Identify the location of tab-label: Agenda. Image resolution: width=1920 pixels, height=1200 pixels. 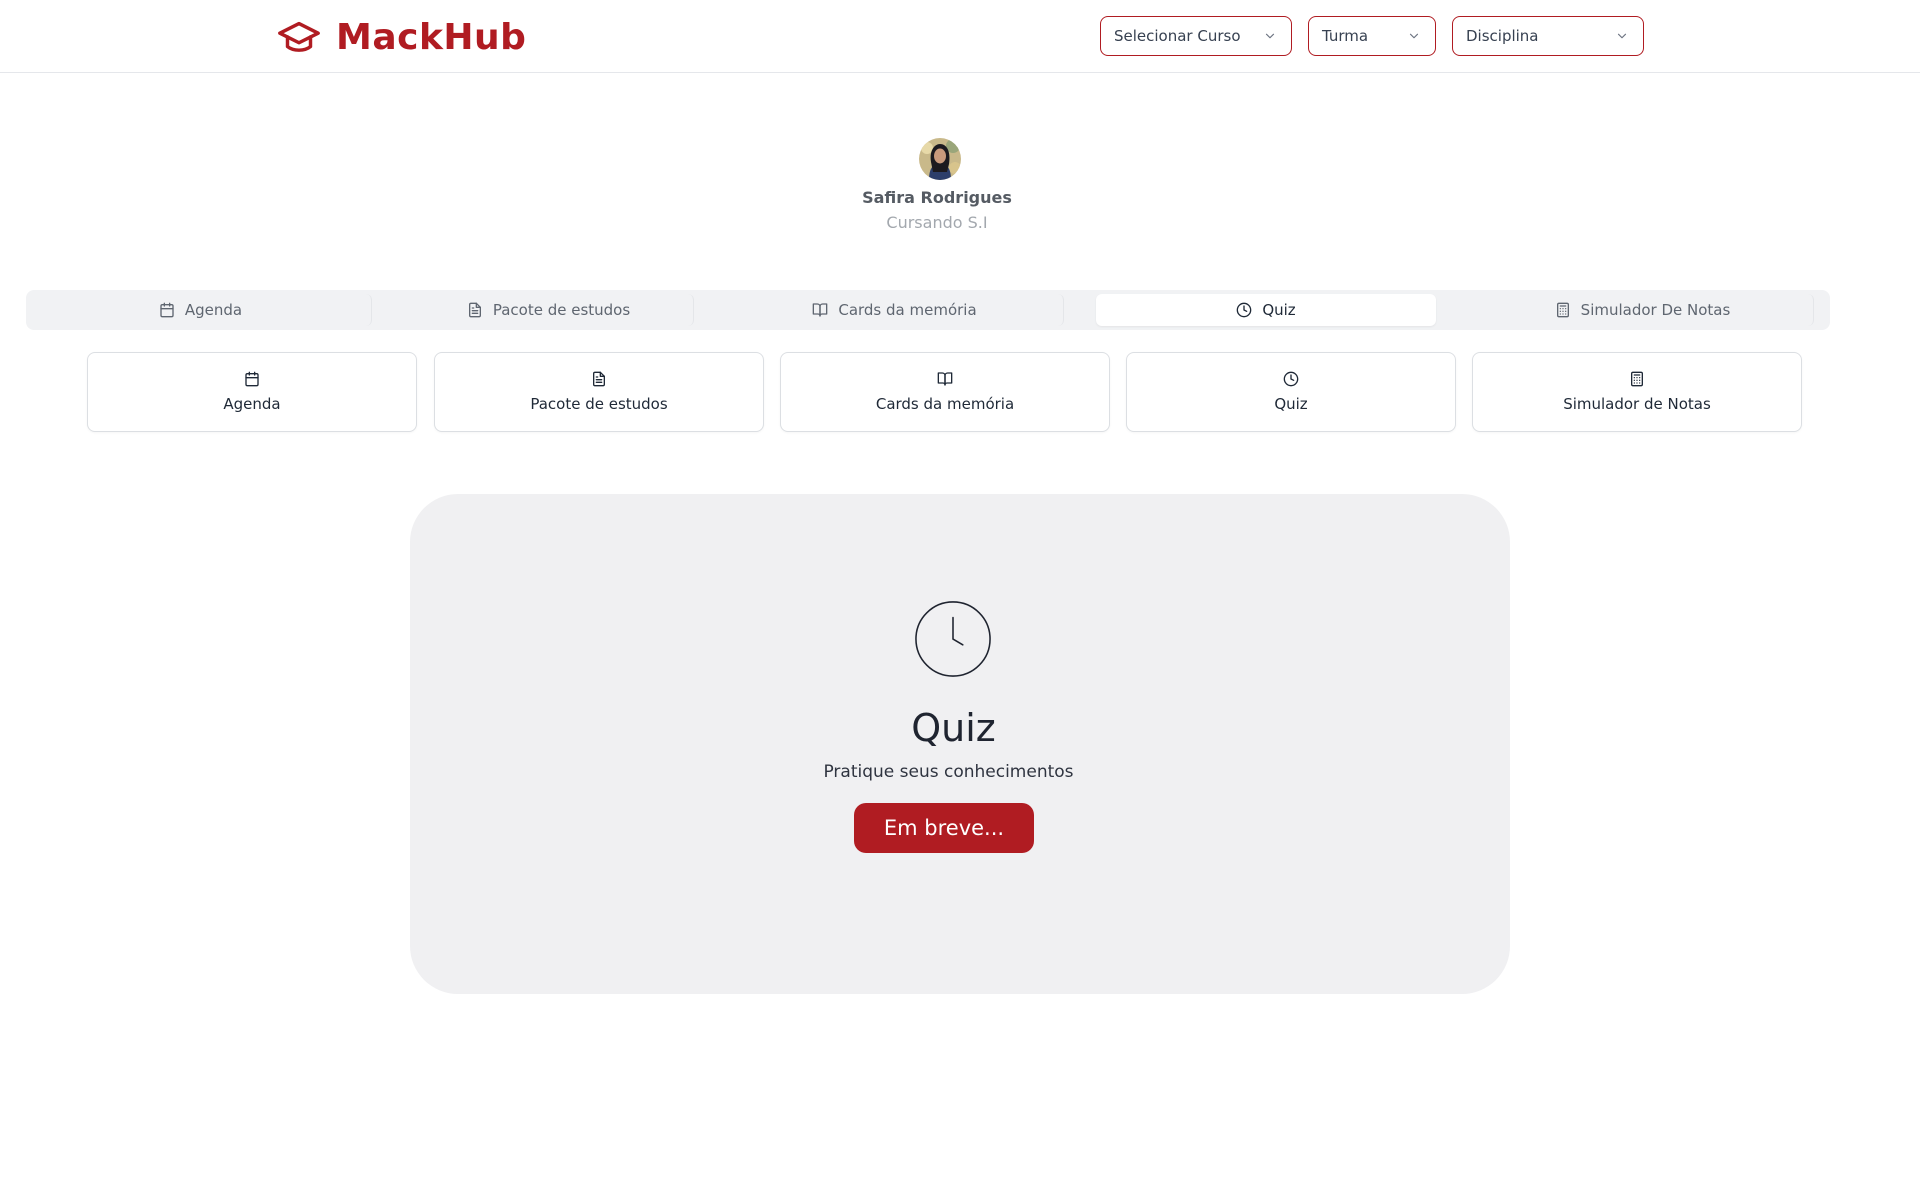
(213, 310).